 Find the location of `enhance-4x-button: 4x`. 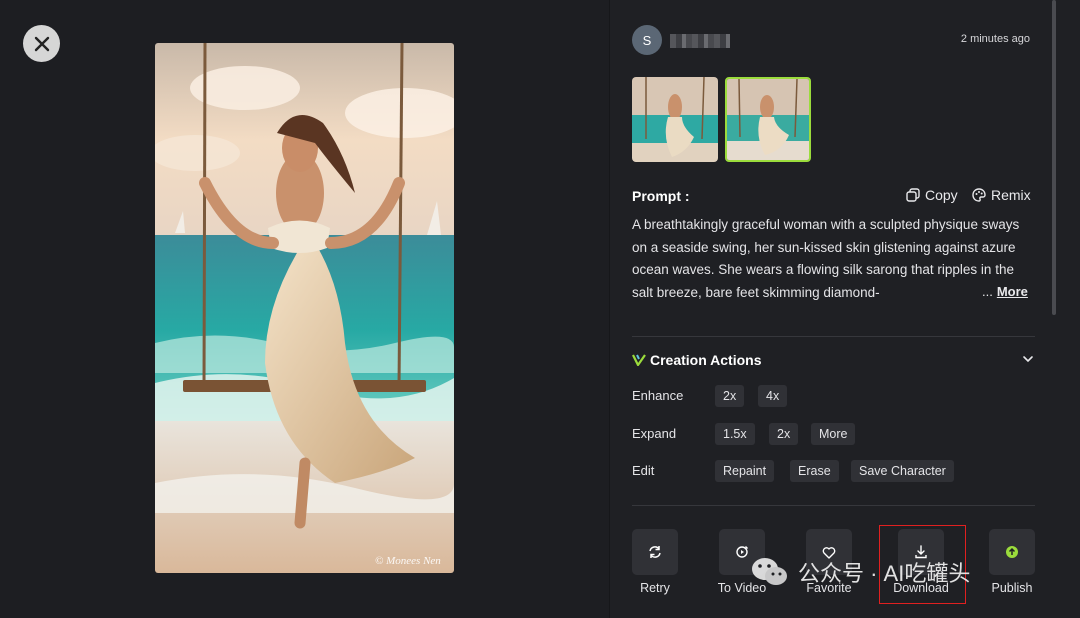

enhance-4x-button: 4x is located at coordinates (773, 396).